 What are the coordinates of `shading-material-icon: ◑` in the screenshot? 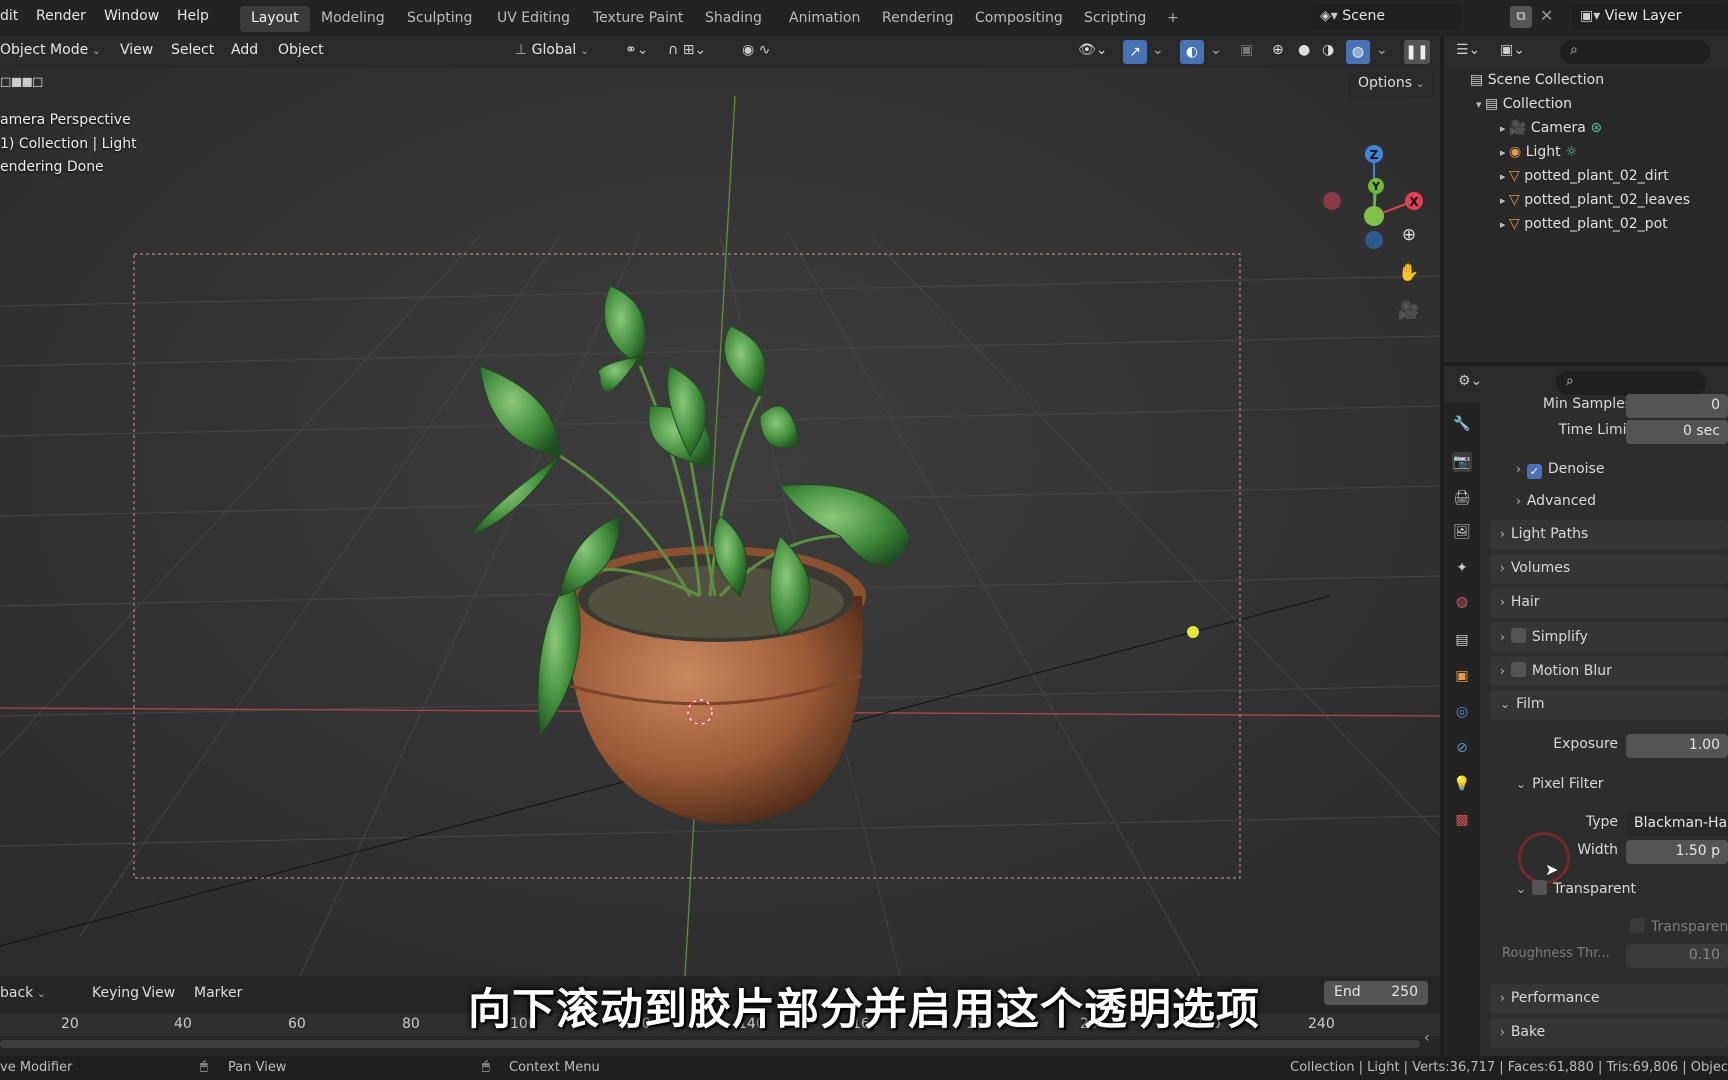 It's located at (1328, 50).